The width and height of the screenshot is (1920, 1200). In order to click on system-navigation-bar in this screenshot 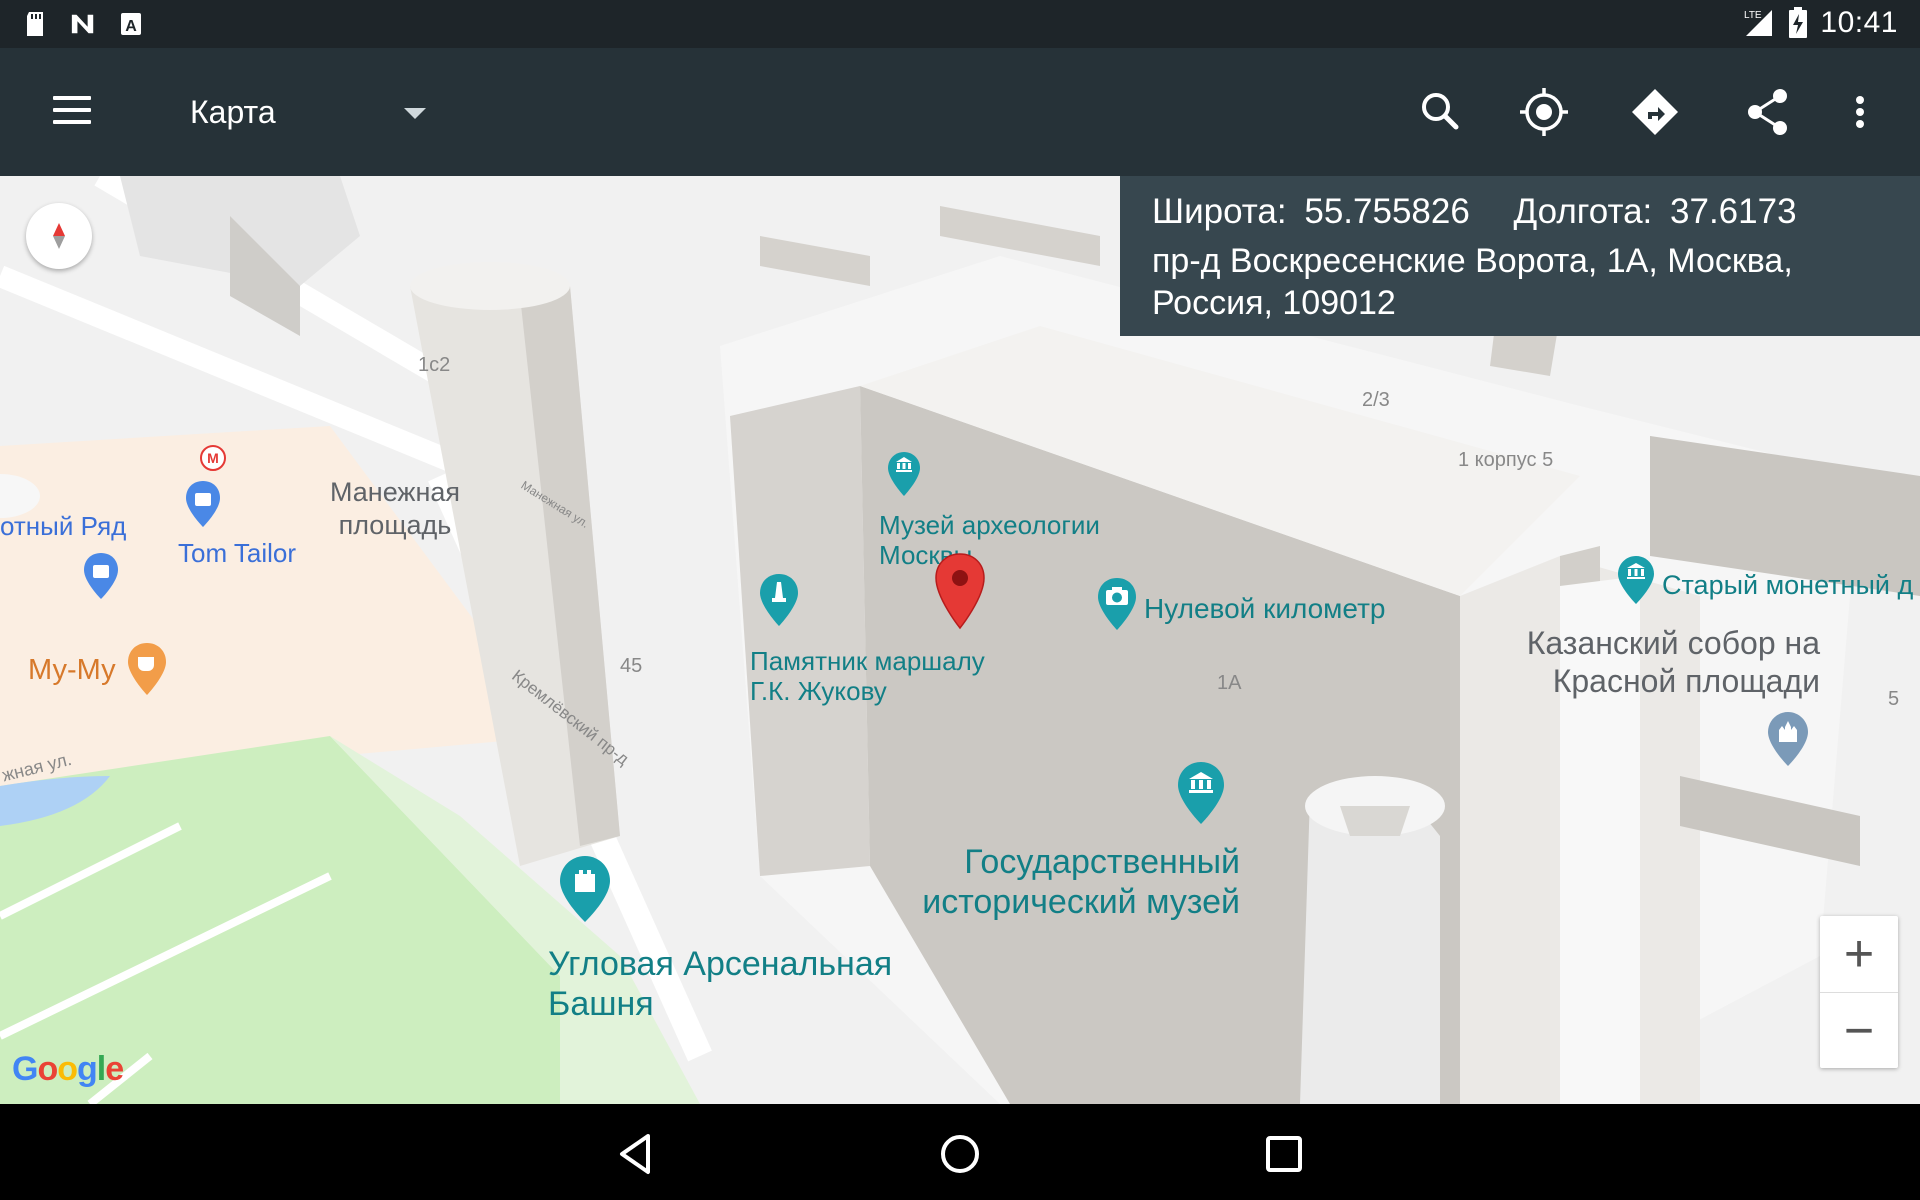, I will do `click(960, 1152)`.